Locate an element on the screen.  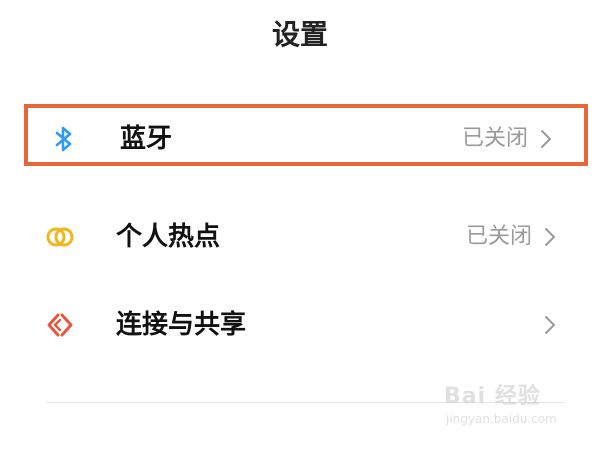
watermark-subtext: jingyan.baidu.com is located at coordinates (501, 419).